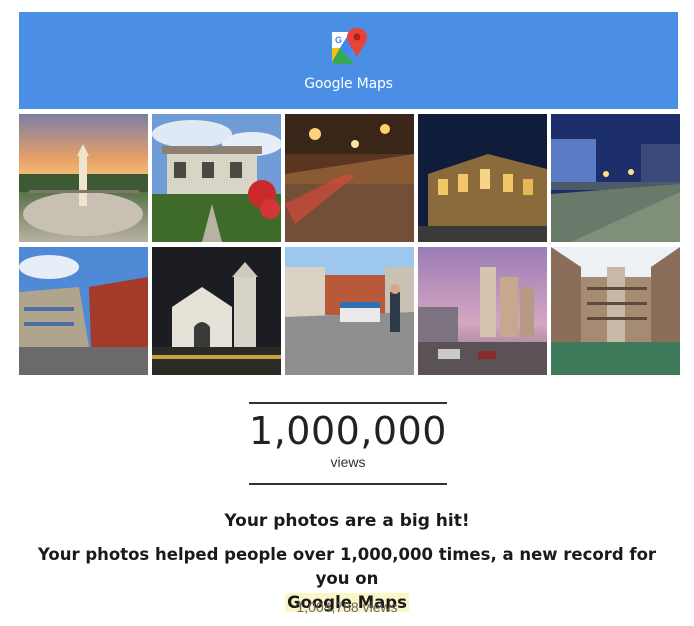 The width and height of the screenshot is (694, 626). Describe the element at coordinates (347, 607) in the screenshot. I see `total-views: 1,004,788 views` at that location.